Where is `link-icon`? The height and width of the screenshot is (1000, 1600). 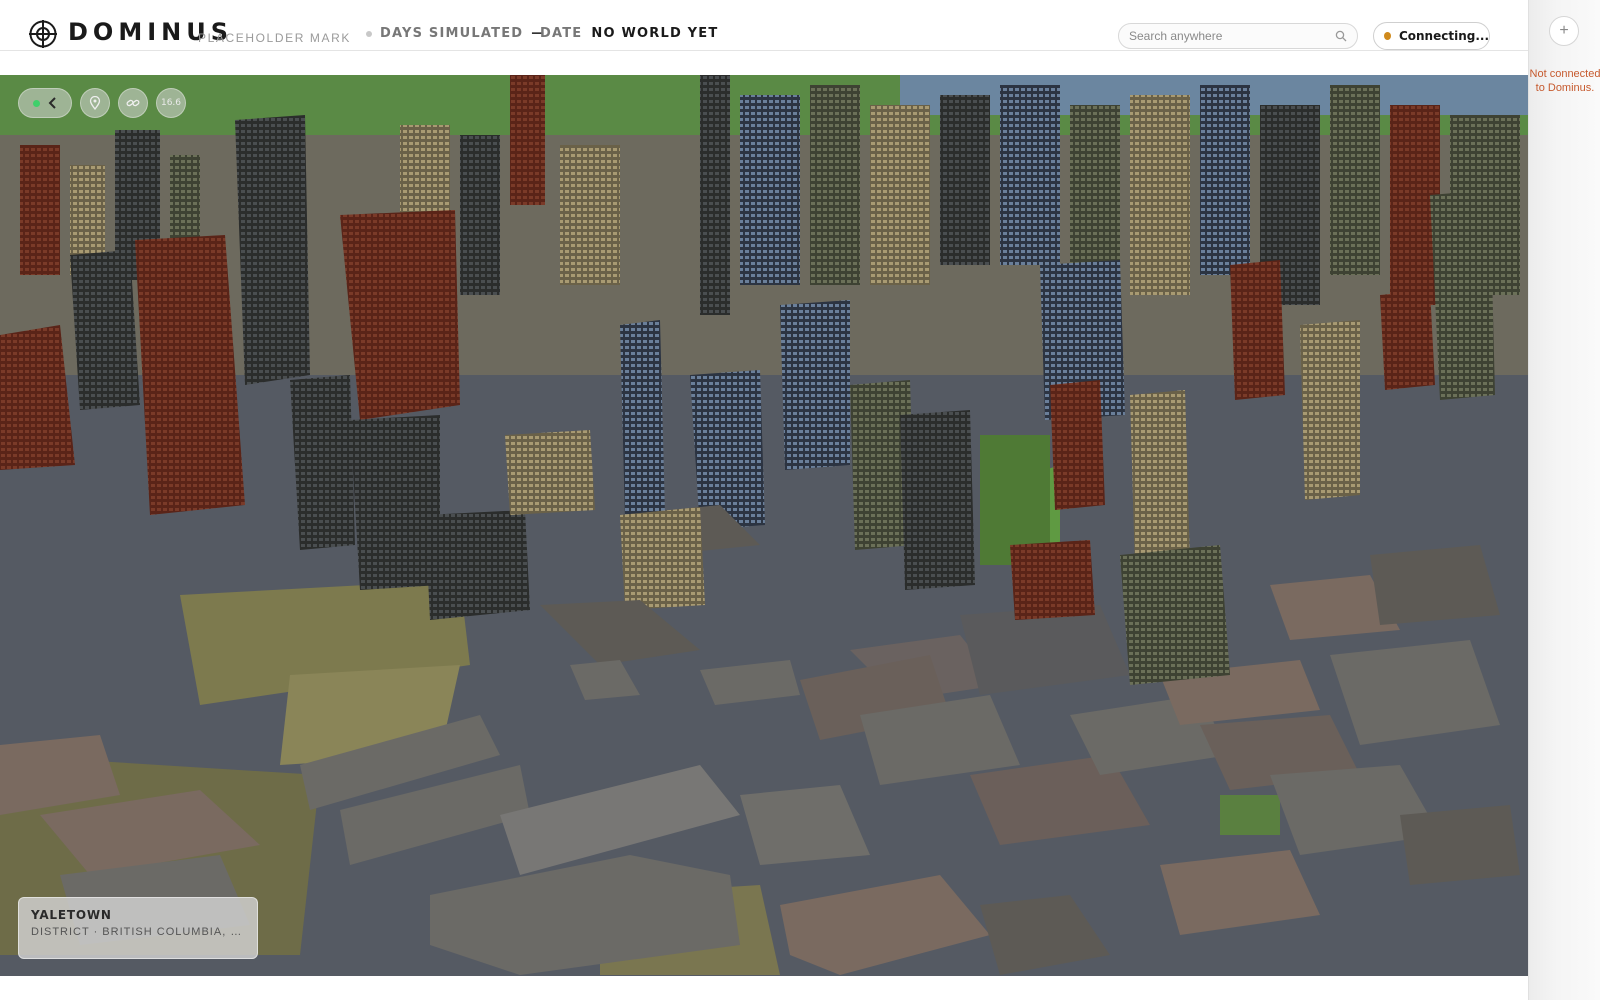 link-icon is located at coordinates (133, 103).